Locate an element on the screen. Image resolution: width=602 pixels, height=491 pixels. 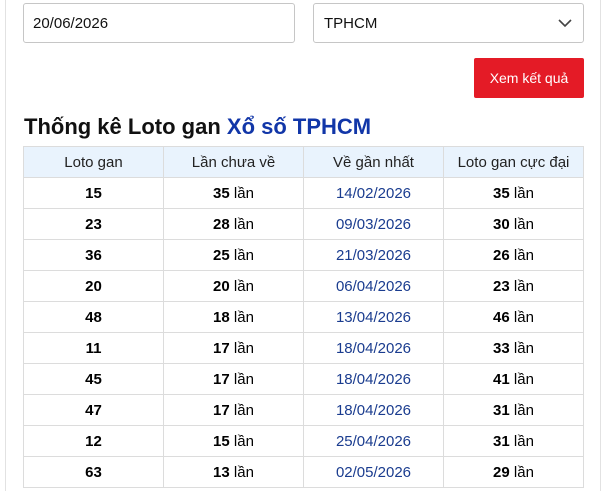
max-gap: 46 lần is located at coordinates (513, 317).